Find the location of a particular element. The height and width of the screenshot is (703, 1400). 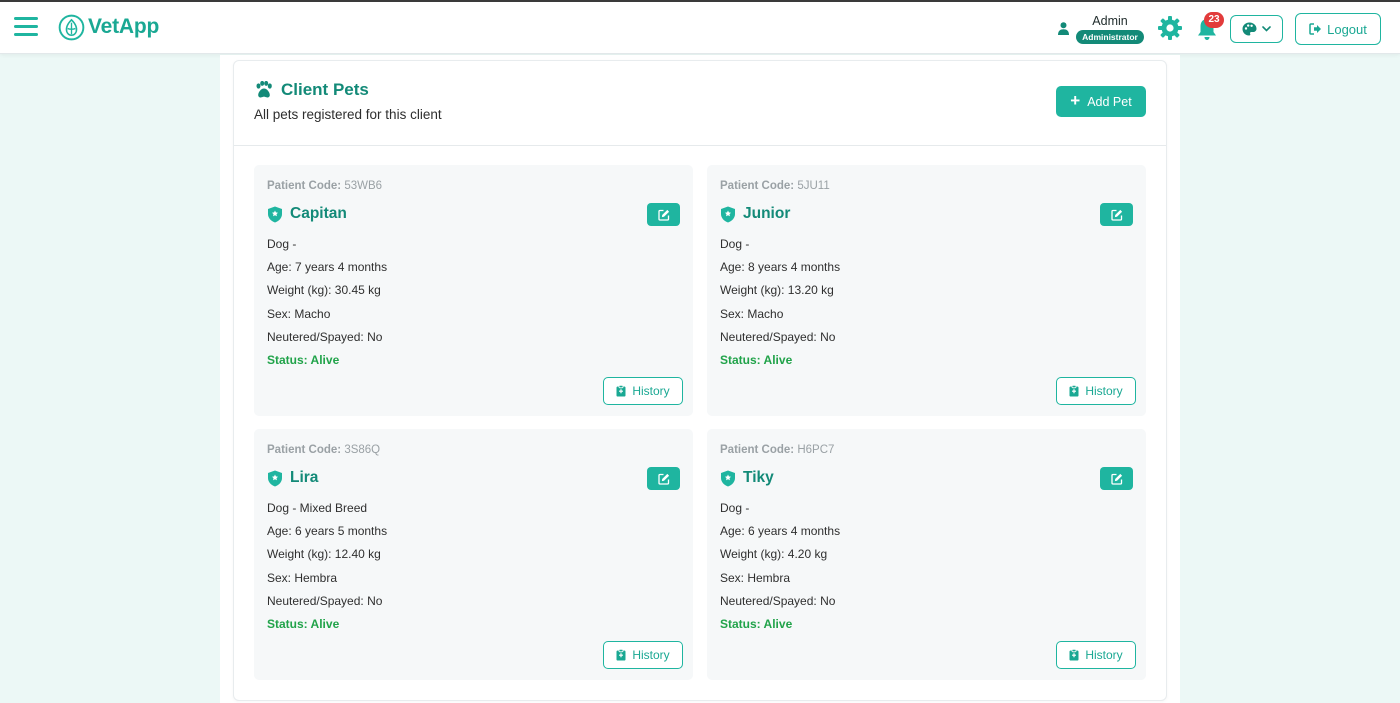

notification-count-badge: 23 is located at coordinates (1214, 20).